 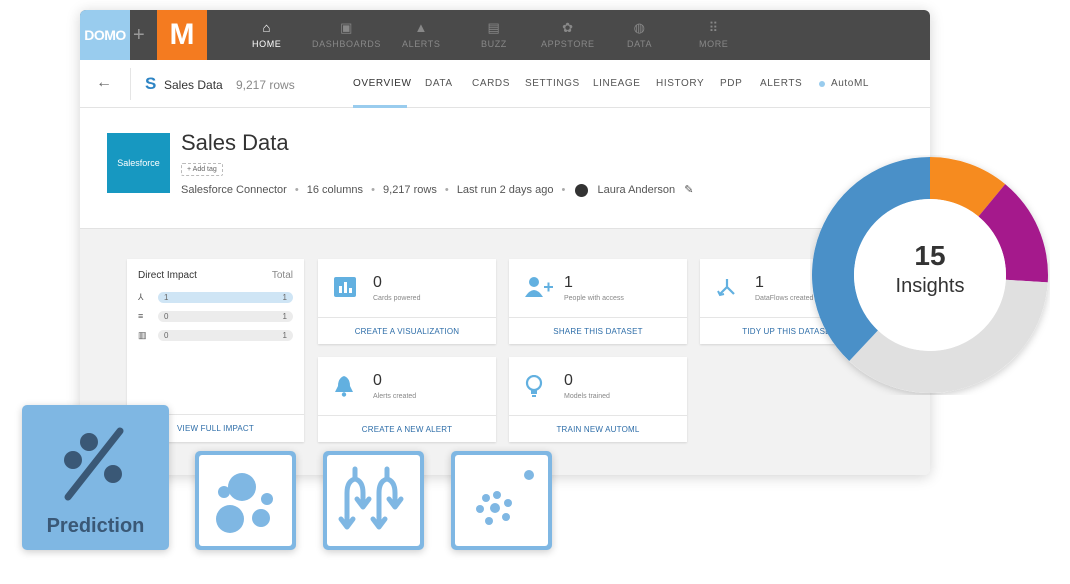 What do you see at coordinates (182, 35) in the screenshot?
I see `m-logo: M` at bounding box center [182, 35].